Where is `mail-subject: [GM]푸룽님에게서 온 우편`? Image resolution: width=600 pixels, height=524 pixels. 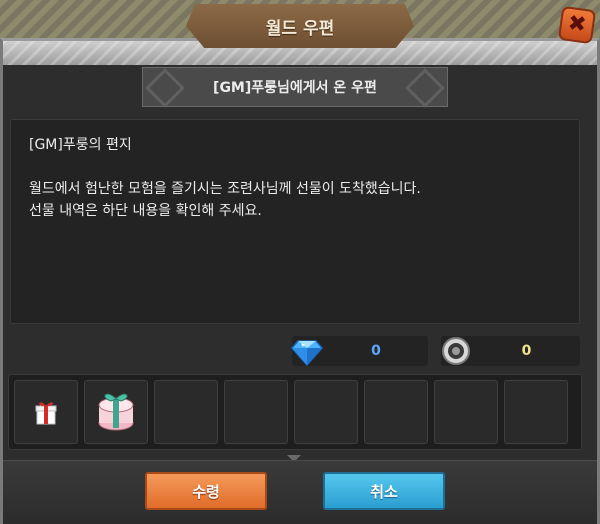 mail-subject: [GM]푸룽님에게서 온 우편 is located at coordinates (295, 88).